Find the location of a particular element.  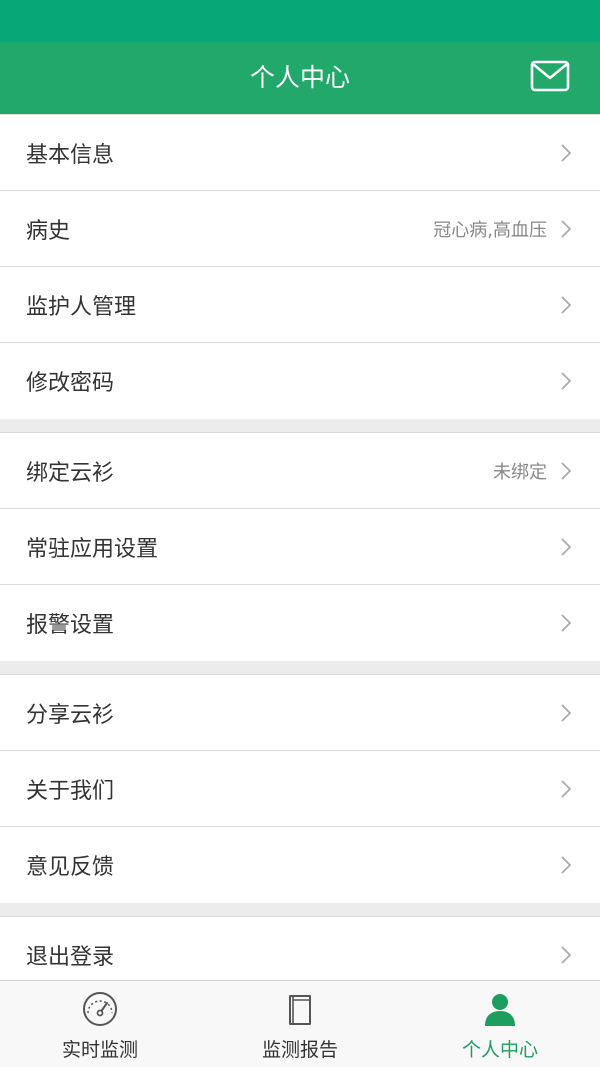

menu-item-value: 未绑定 is located at coordinates (520, 472).